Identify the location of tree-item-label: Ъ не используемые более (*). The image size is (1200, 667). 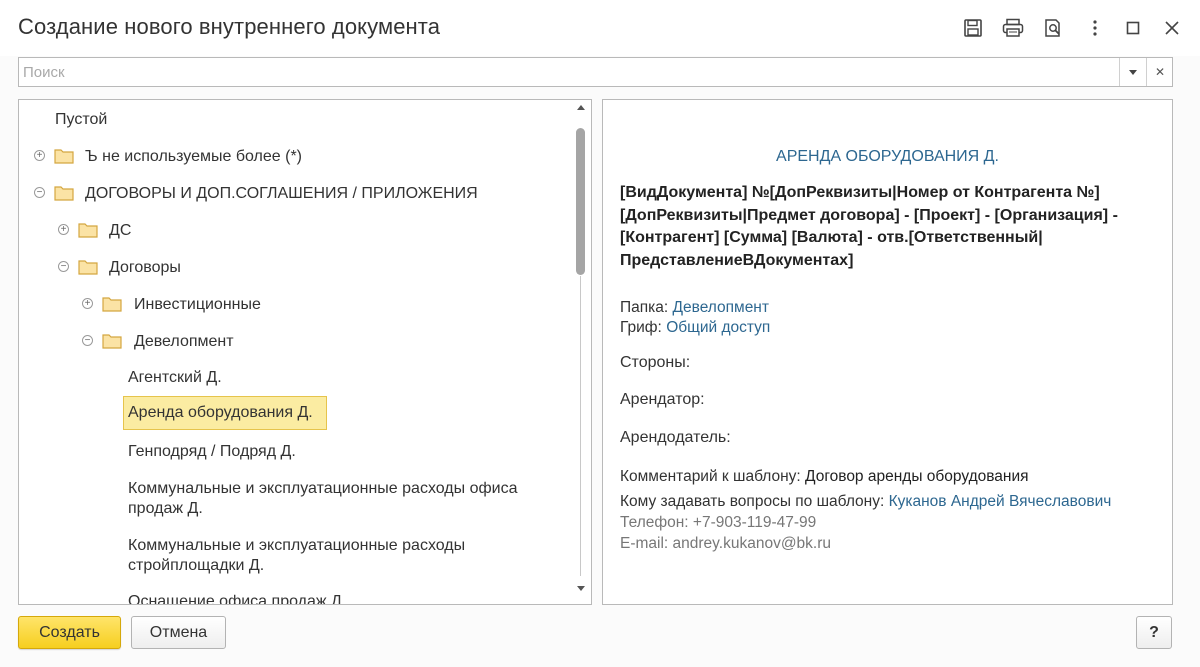
(193, 156).